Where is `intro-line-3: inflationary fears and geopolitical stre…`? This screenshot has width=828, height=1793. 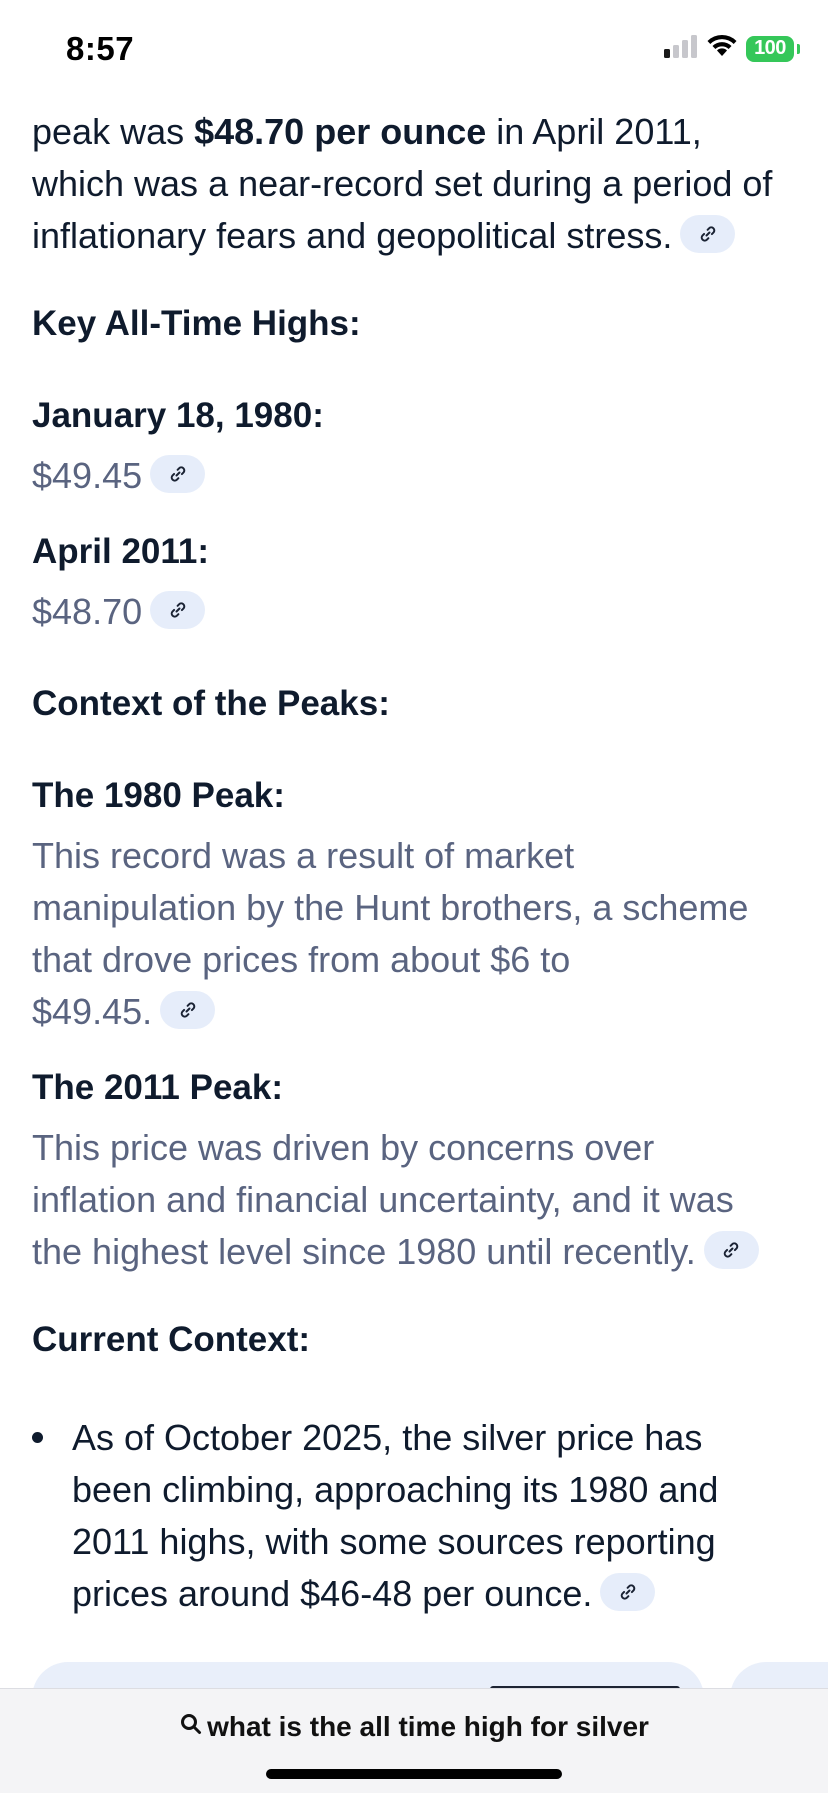 intro-line-3: inflationary fears and geopolitical stre… is located at coordinates (417, 236).